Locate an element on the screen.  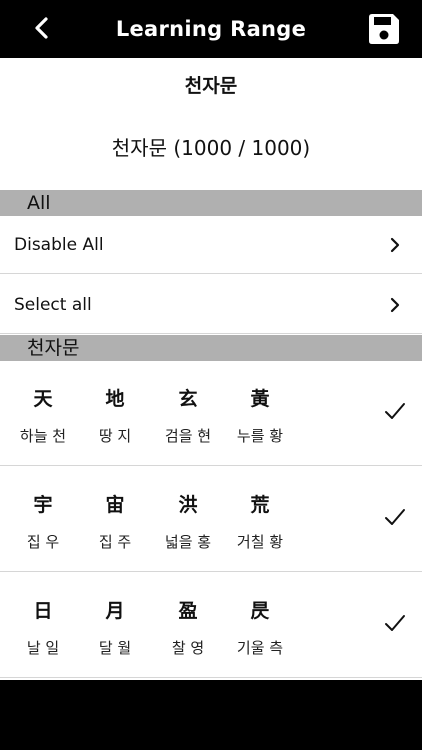
char-cell: 日 날 일 is located at coordinates (43, 625).